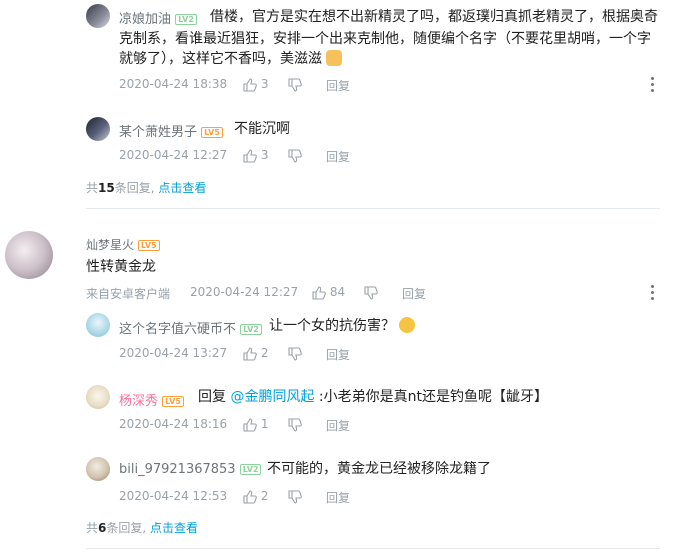  I want to click on username-text: 这个名字值六硬币不, so click(177, 329).